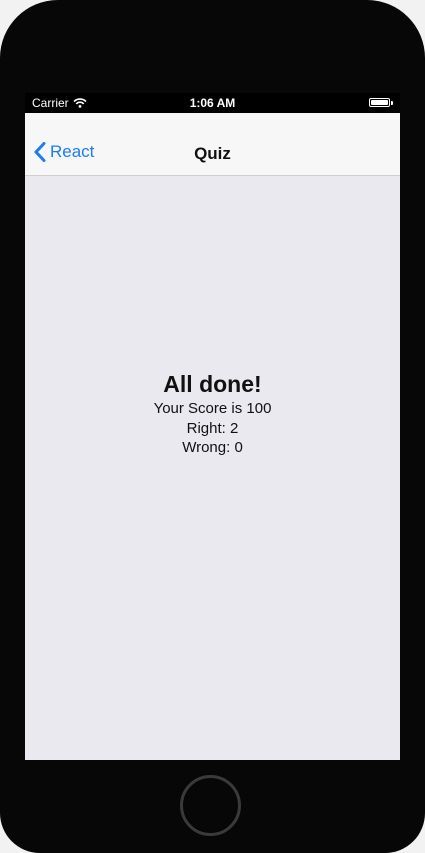 The height and width of the screenshot is (853, 425). What do you see at coordinates (212, 408) in the screenshot?
I see `score-text: Your Score is 100` at bounding box center [212, 408].